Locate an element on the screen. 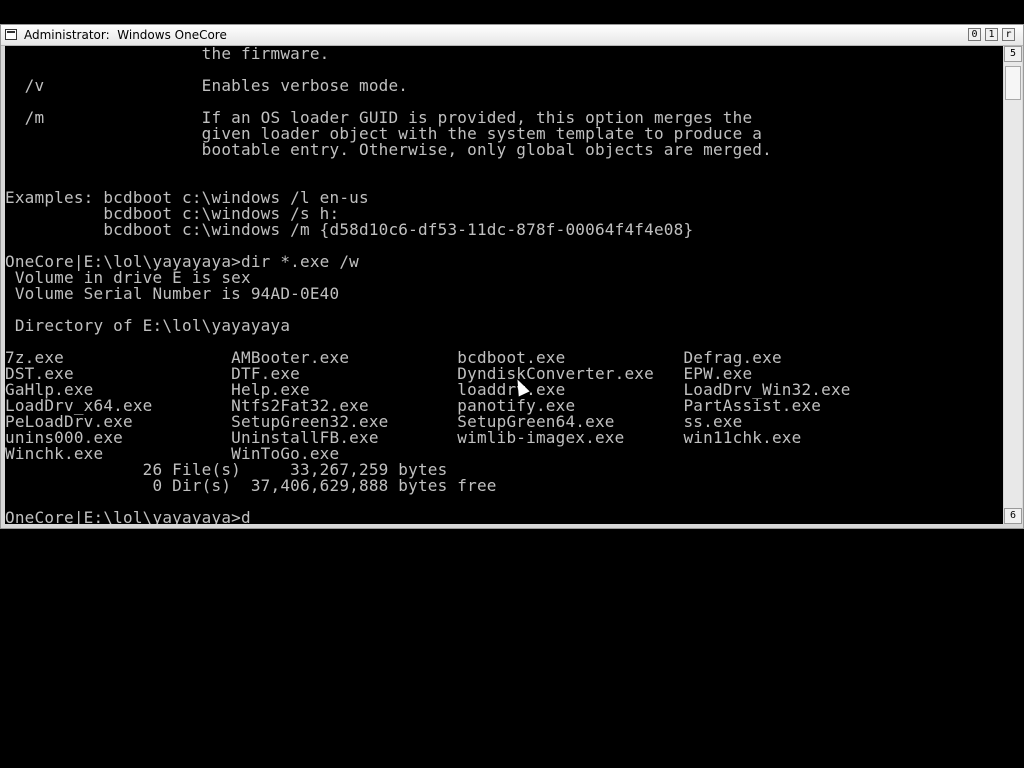 The width and height of the screenshot is (1024, 768). close-button: r is located at coordinates (1008, 34).